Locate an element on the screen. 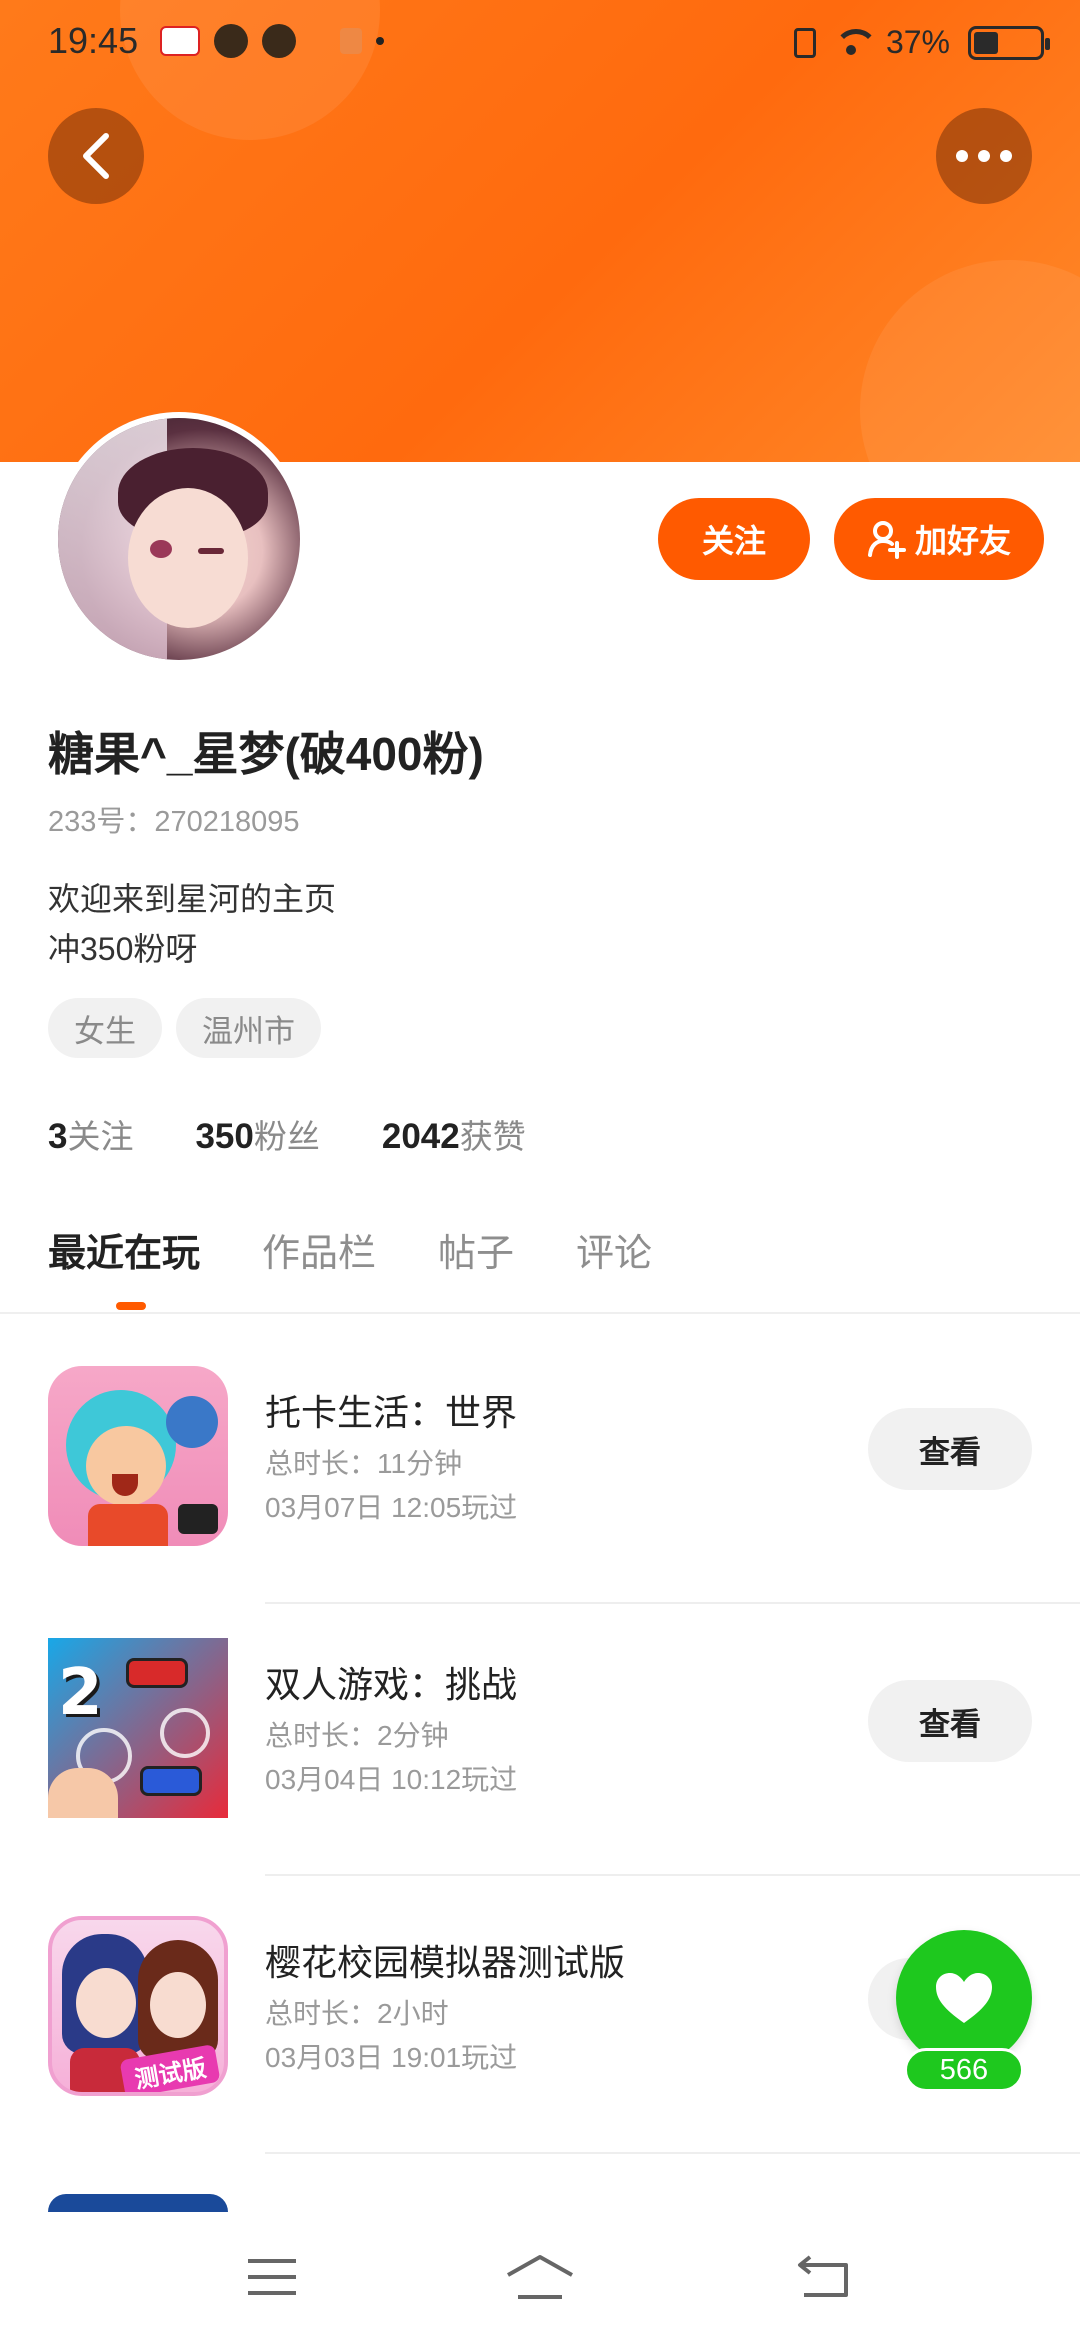 This screenshot has height=2340, width=1080. bio-line-1: 欢迎来到星河的主页 is located at coordinates (192, 899).